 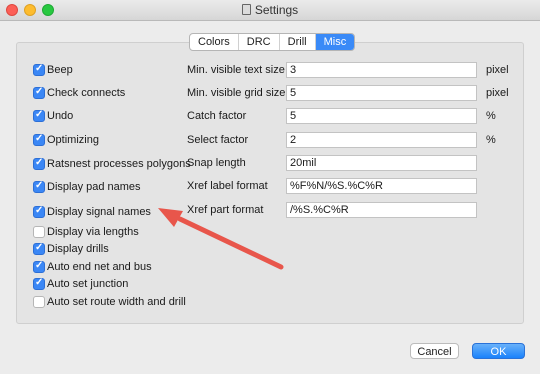 I want to click on checkbox-label: Optimizing, so click(x=73, y=140).